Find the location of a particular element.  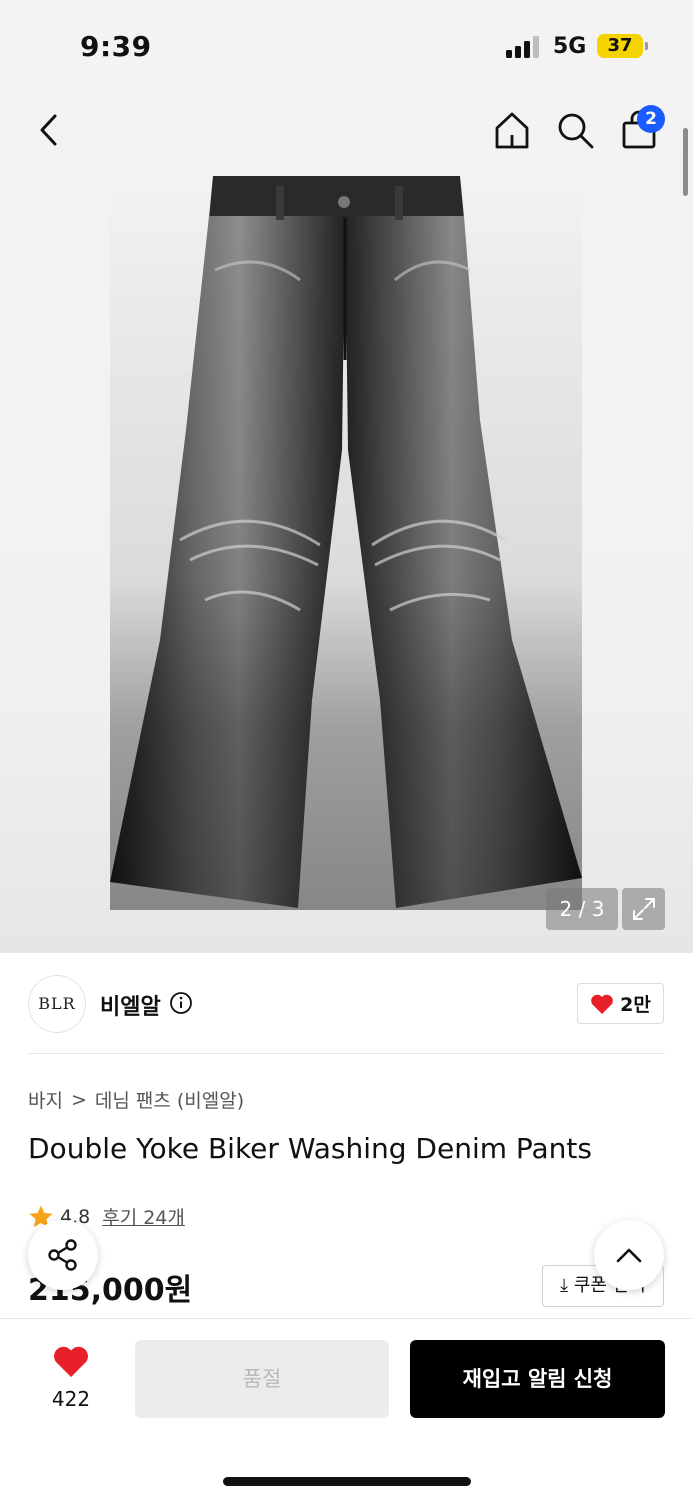

expand-icon is located at coordinates (643, 909).